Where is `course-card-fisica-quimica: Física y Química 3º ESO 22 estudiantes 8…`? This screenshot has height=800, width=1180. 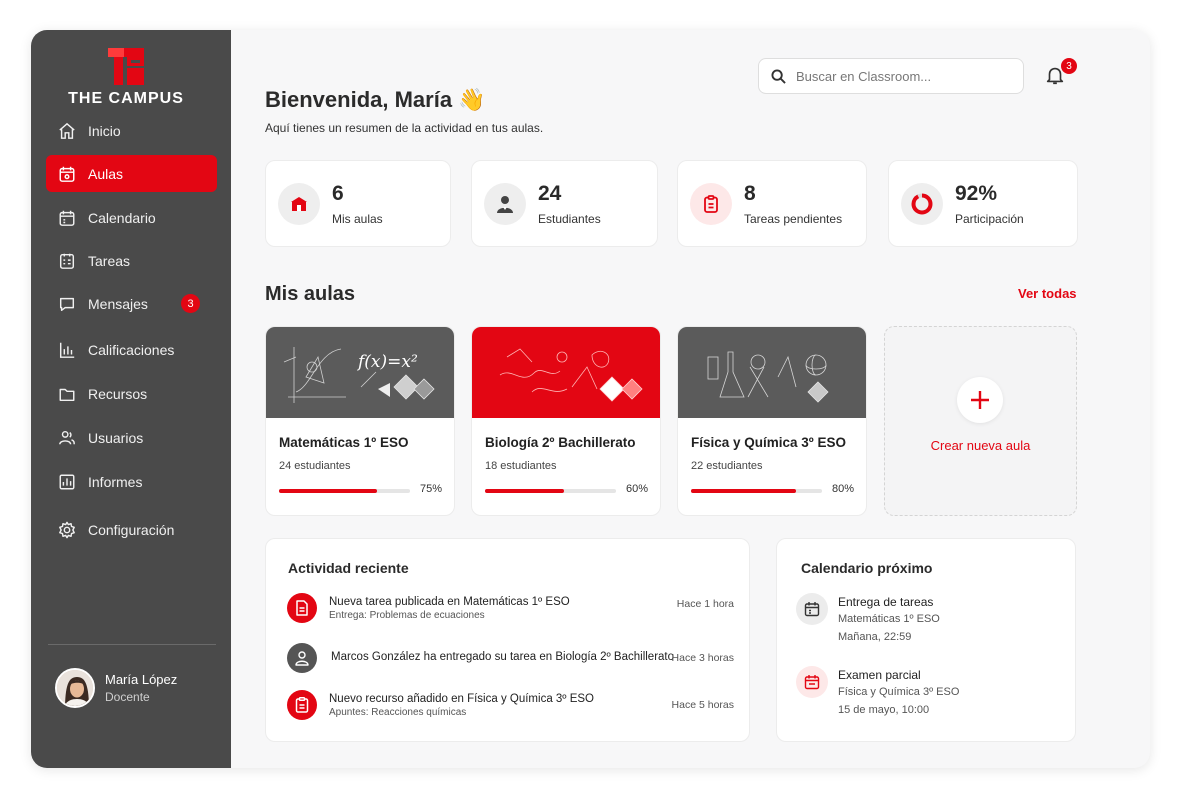
course-card-fisica-quimica: Física y Química 3º ESO 22 estudiantes 8… is located at coordinates (772, 421).